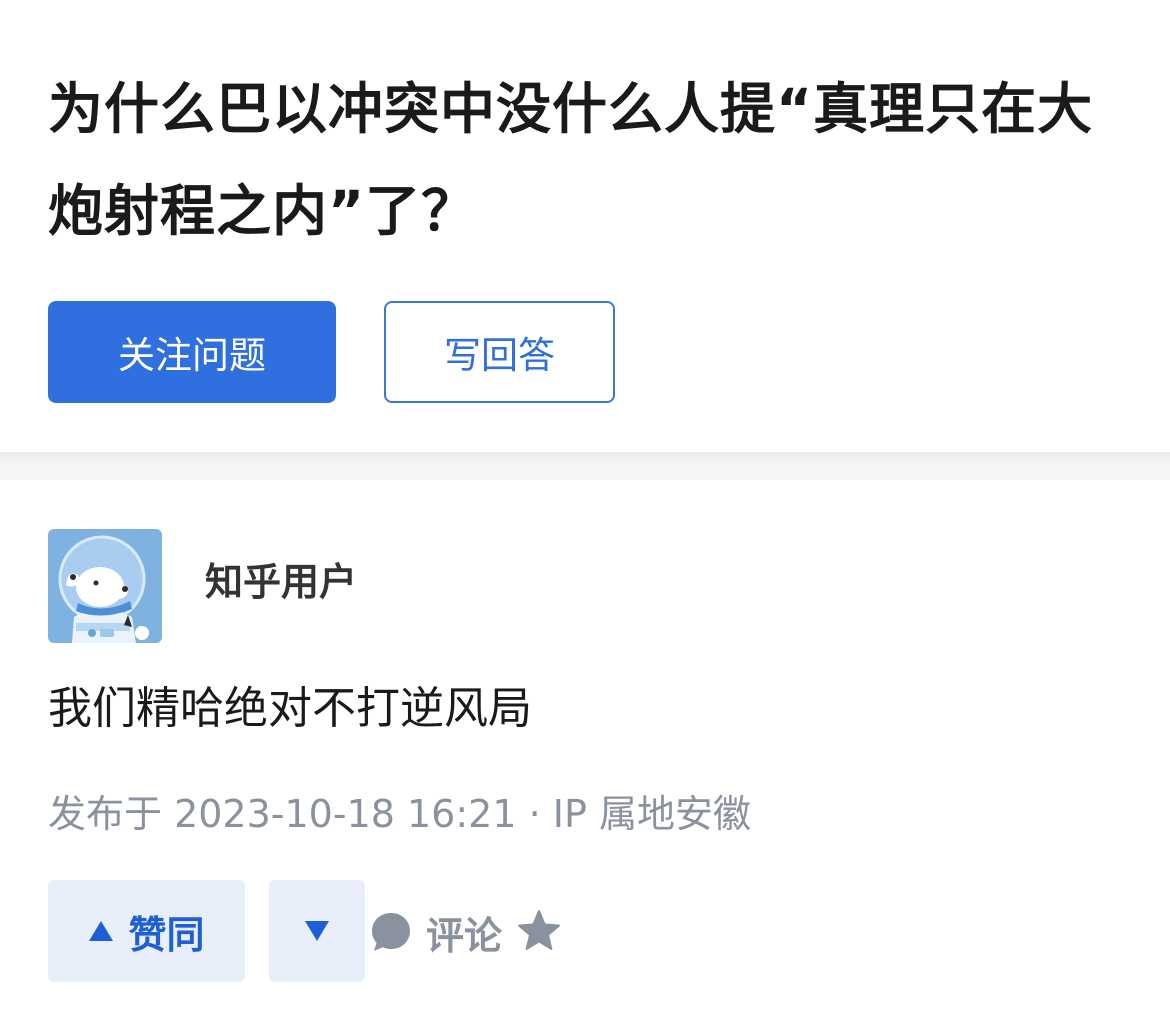 The width and height of the screenshot is (1170, 1030). I want to click on triangle-down-icon, so click(317, 931).